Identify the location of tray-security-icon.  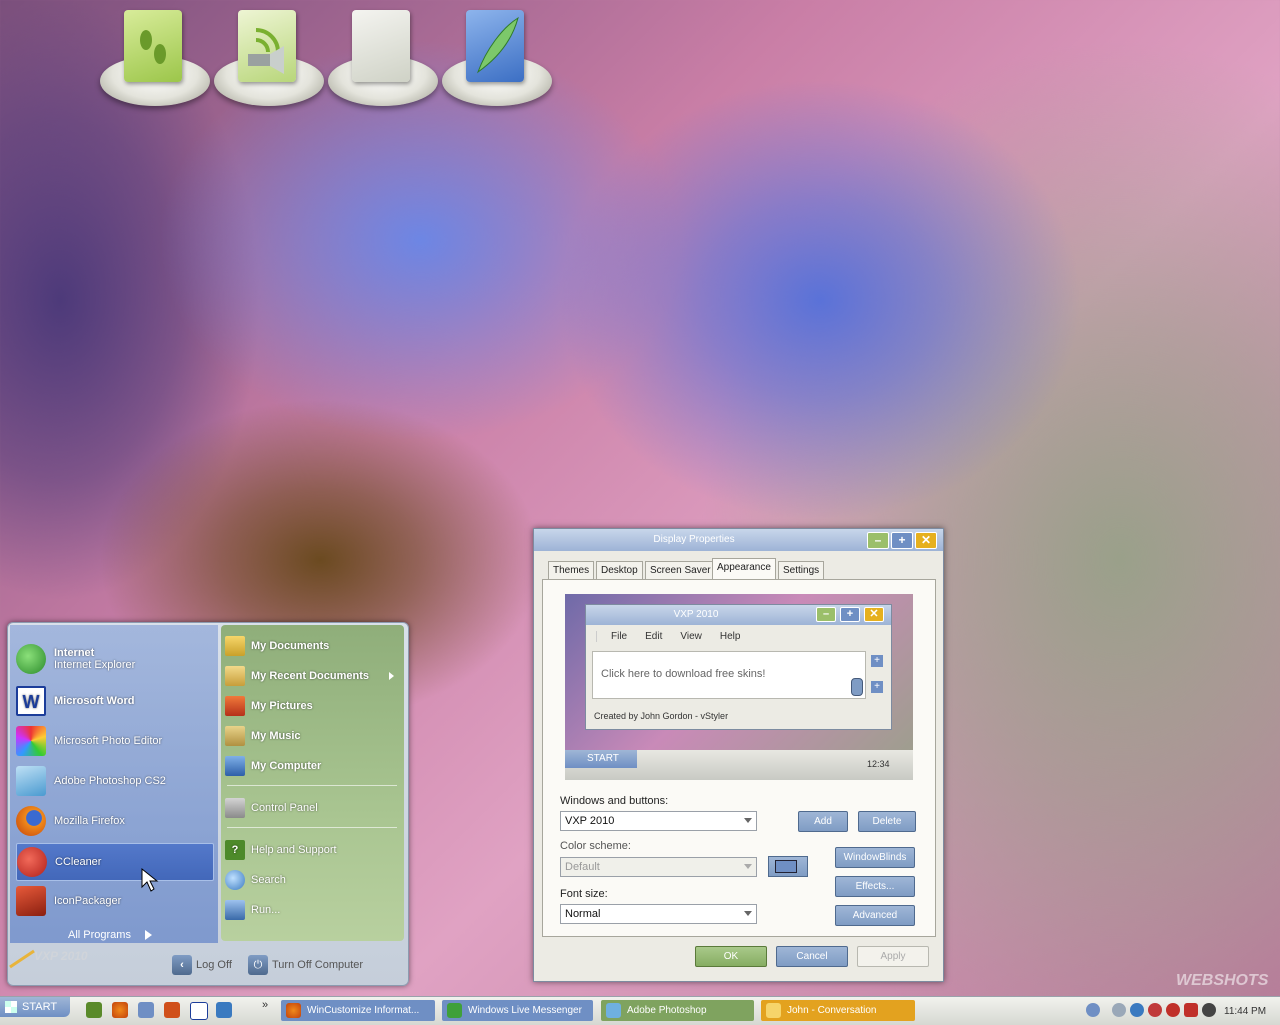
(1137, 1010).